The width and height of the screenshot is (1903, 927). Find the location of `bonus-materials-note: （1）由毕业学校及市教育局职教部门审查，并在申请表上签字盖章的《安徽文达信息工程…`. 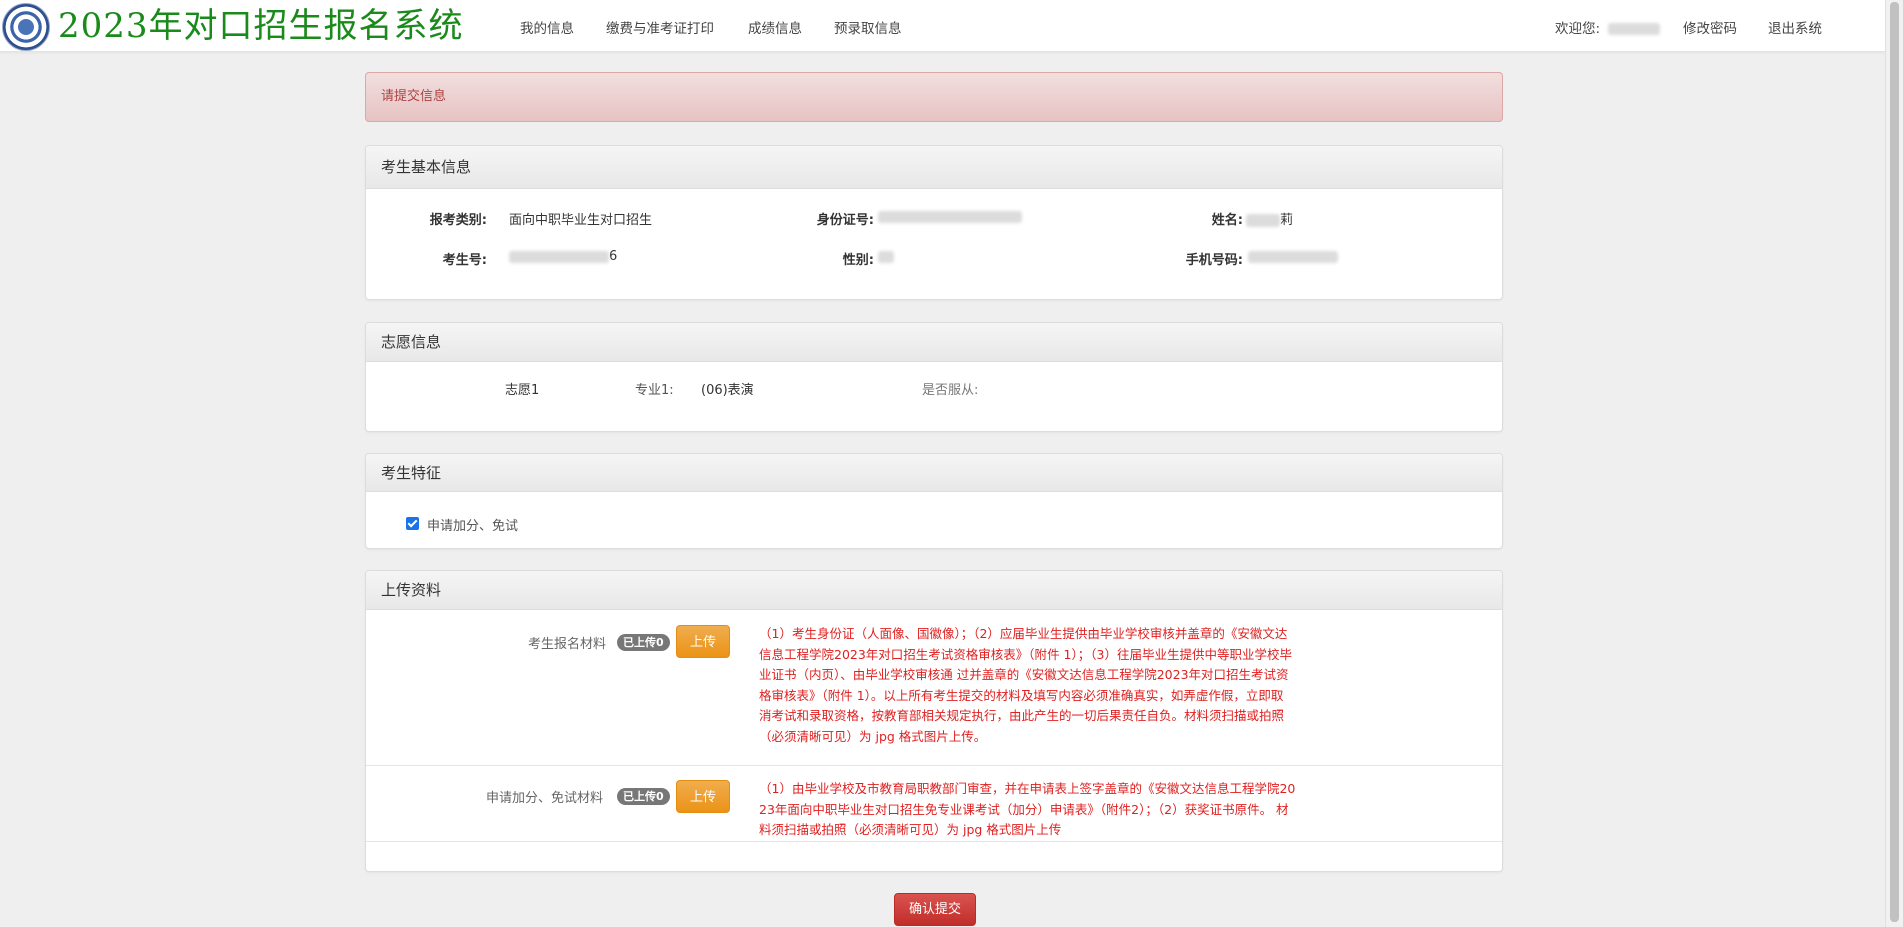

bonus-materials-note: （1）由毕业学校及市教育局职教部门审查，并在申请表上签字盖章的《安徽文达信息工程… is located at coordinates (1027, 809).